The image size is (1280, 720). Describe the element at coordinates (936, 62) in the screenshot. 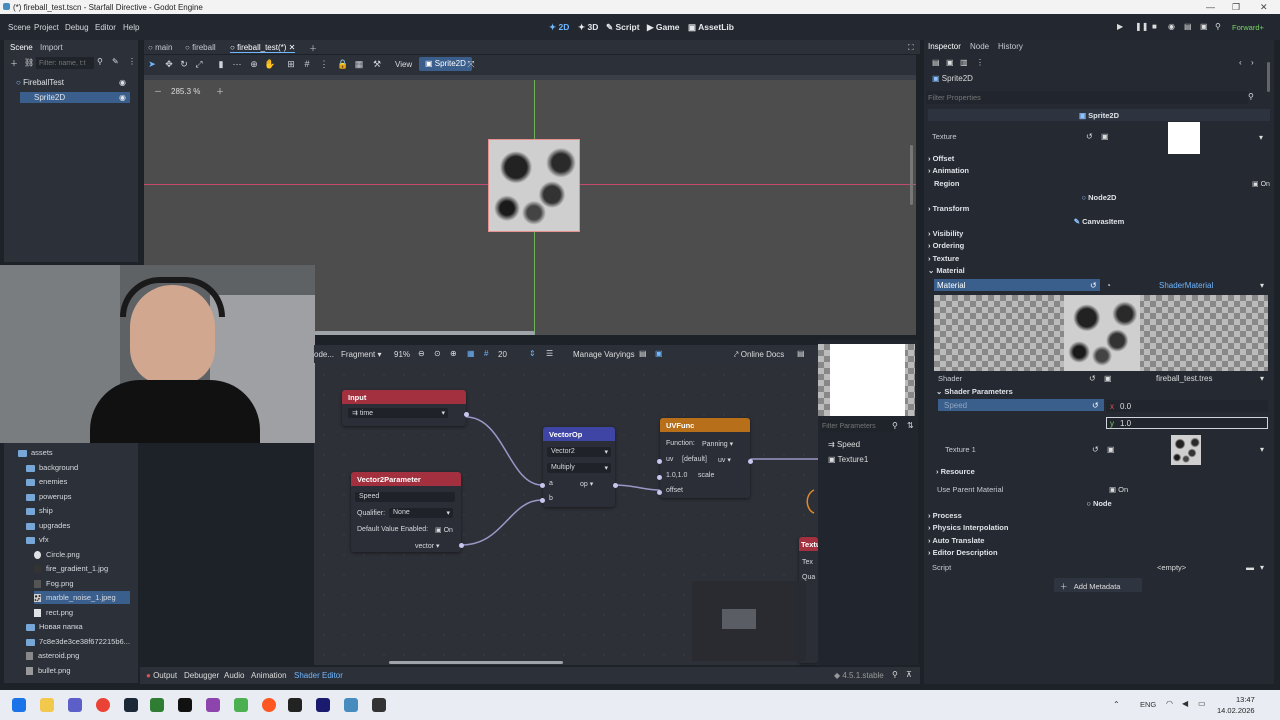

I see `new-resource-icon: ▤` at that location.